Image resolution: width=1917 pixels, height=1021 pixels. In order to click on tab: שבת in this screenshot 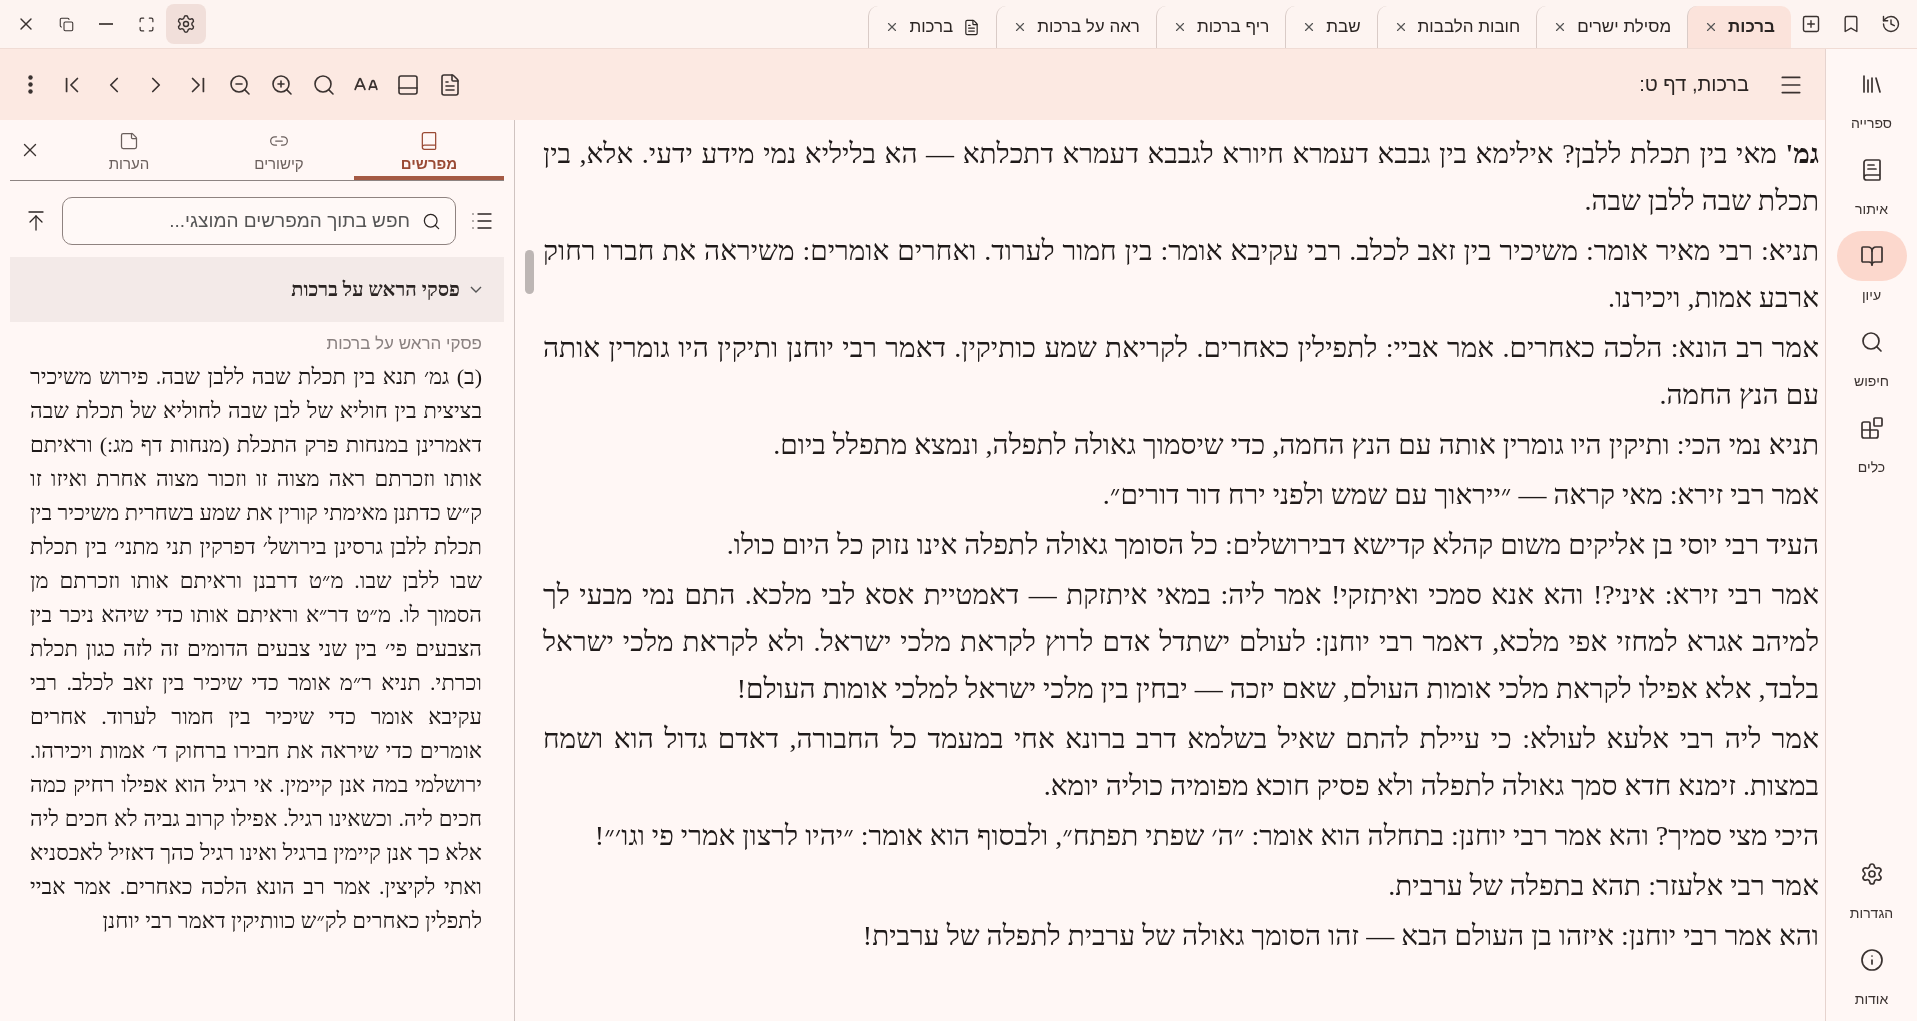, I will do `click(1331, 27)`.